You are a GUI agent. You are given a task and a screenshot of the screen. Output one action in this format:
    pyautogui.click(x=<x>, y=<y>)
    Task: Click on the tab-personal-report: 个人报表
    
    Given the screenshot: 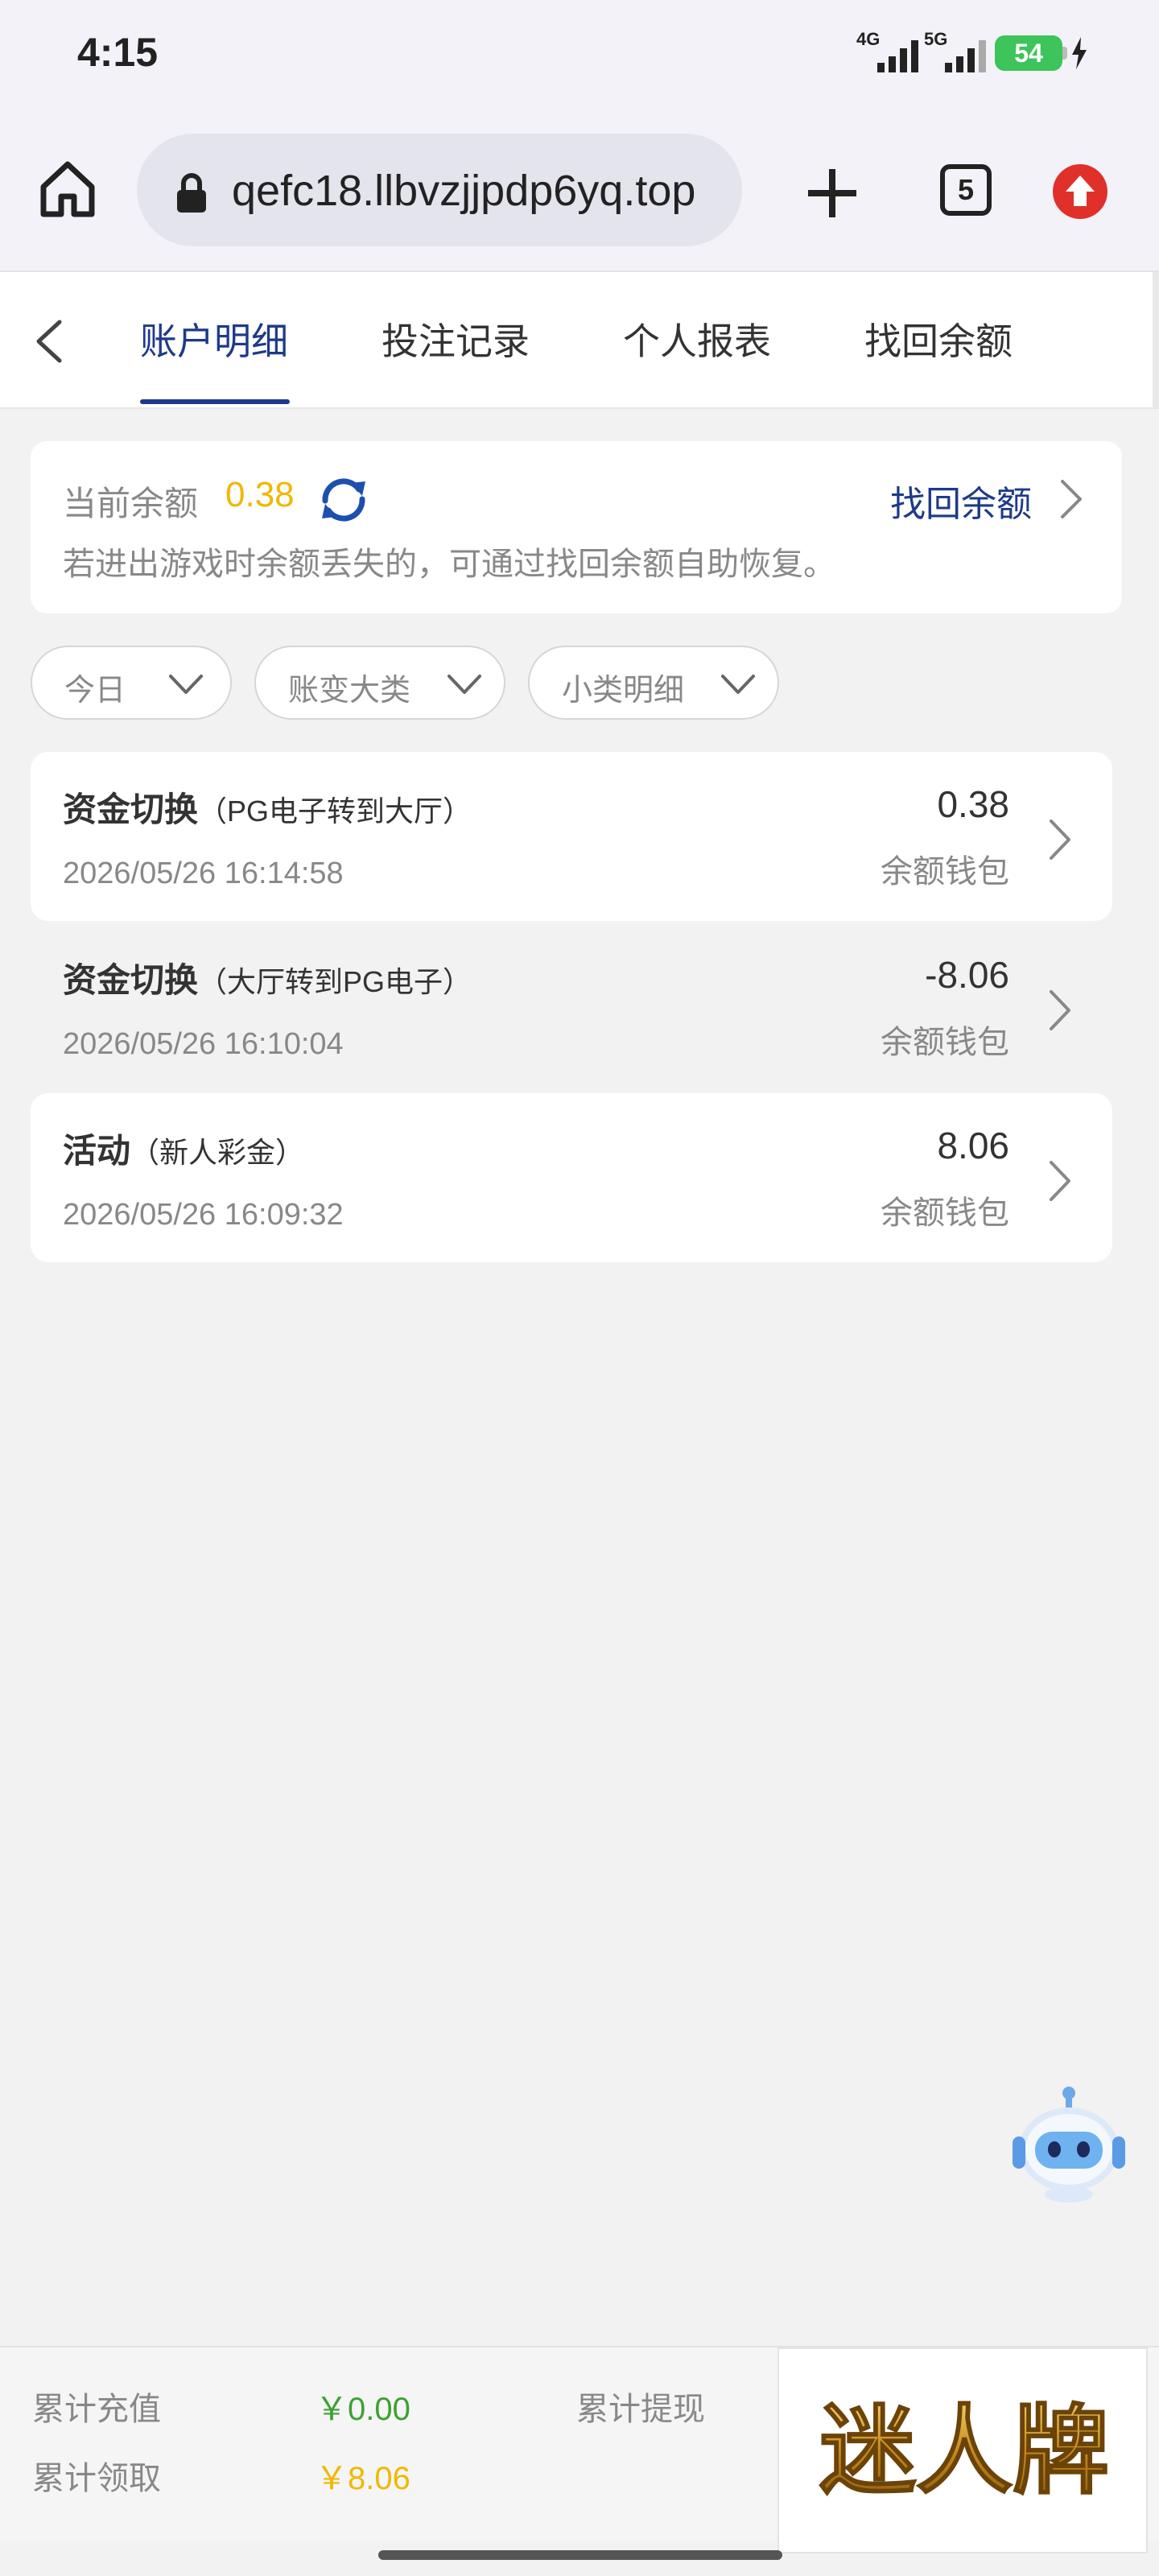 What is the action you would take?
    pyautogui.click(x=697, y=338)
    